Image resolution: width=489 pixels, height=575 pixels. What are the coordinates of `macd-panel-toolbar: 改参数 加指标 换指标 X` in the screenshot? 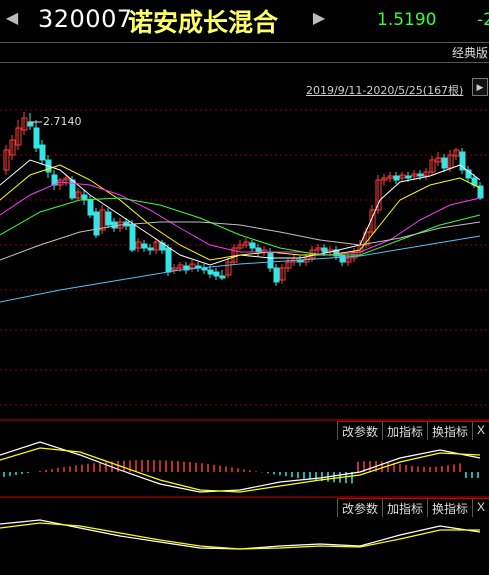 It's located at (412, 430).